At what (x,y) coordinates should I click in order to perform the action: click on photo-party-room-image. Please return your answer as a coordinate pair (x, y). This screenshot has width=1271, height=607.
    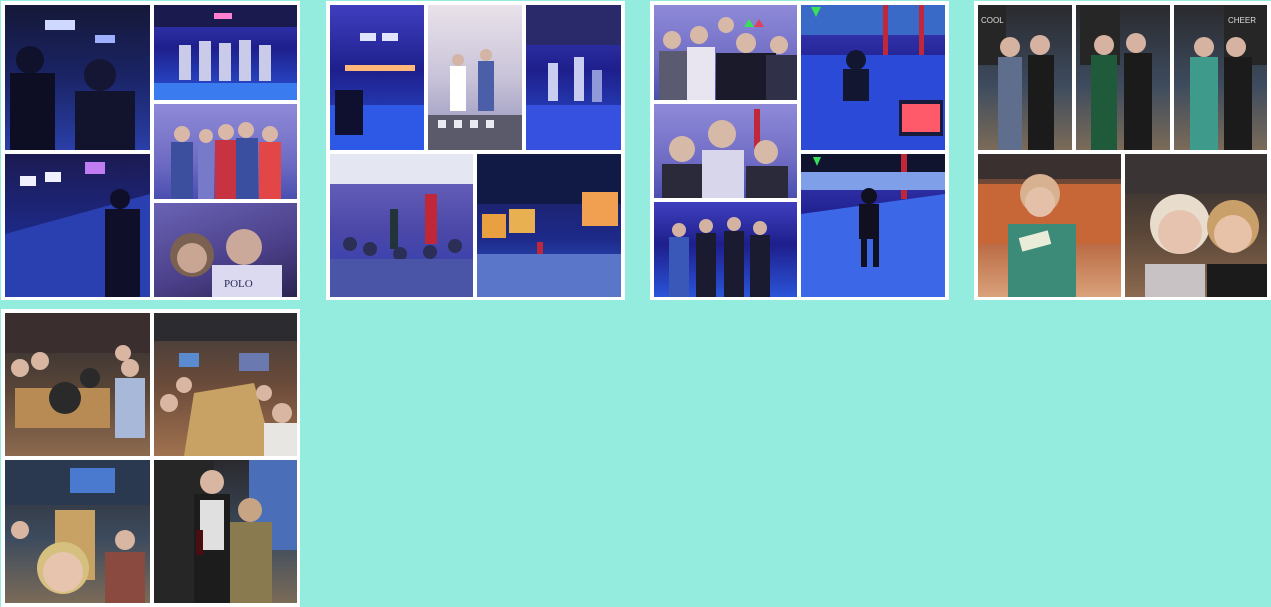
    Looking at the image, I should click on (401, 225).